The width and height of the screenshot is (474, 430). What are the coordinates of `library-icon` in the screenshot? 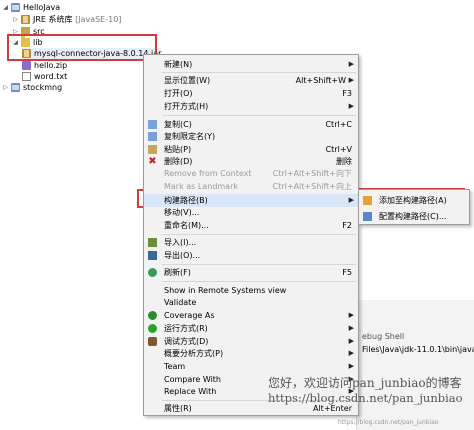 It's located at (25, 19).